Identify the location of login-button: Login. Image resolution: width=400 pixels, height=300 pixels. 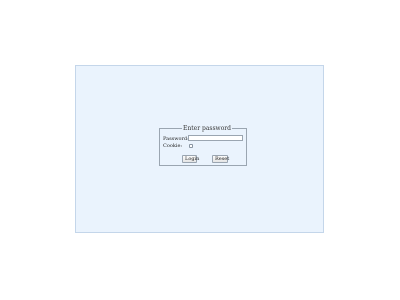
(190, 159).